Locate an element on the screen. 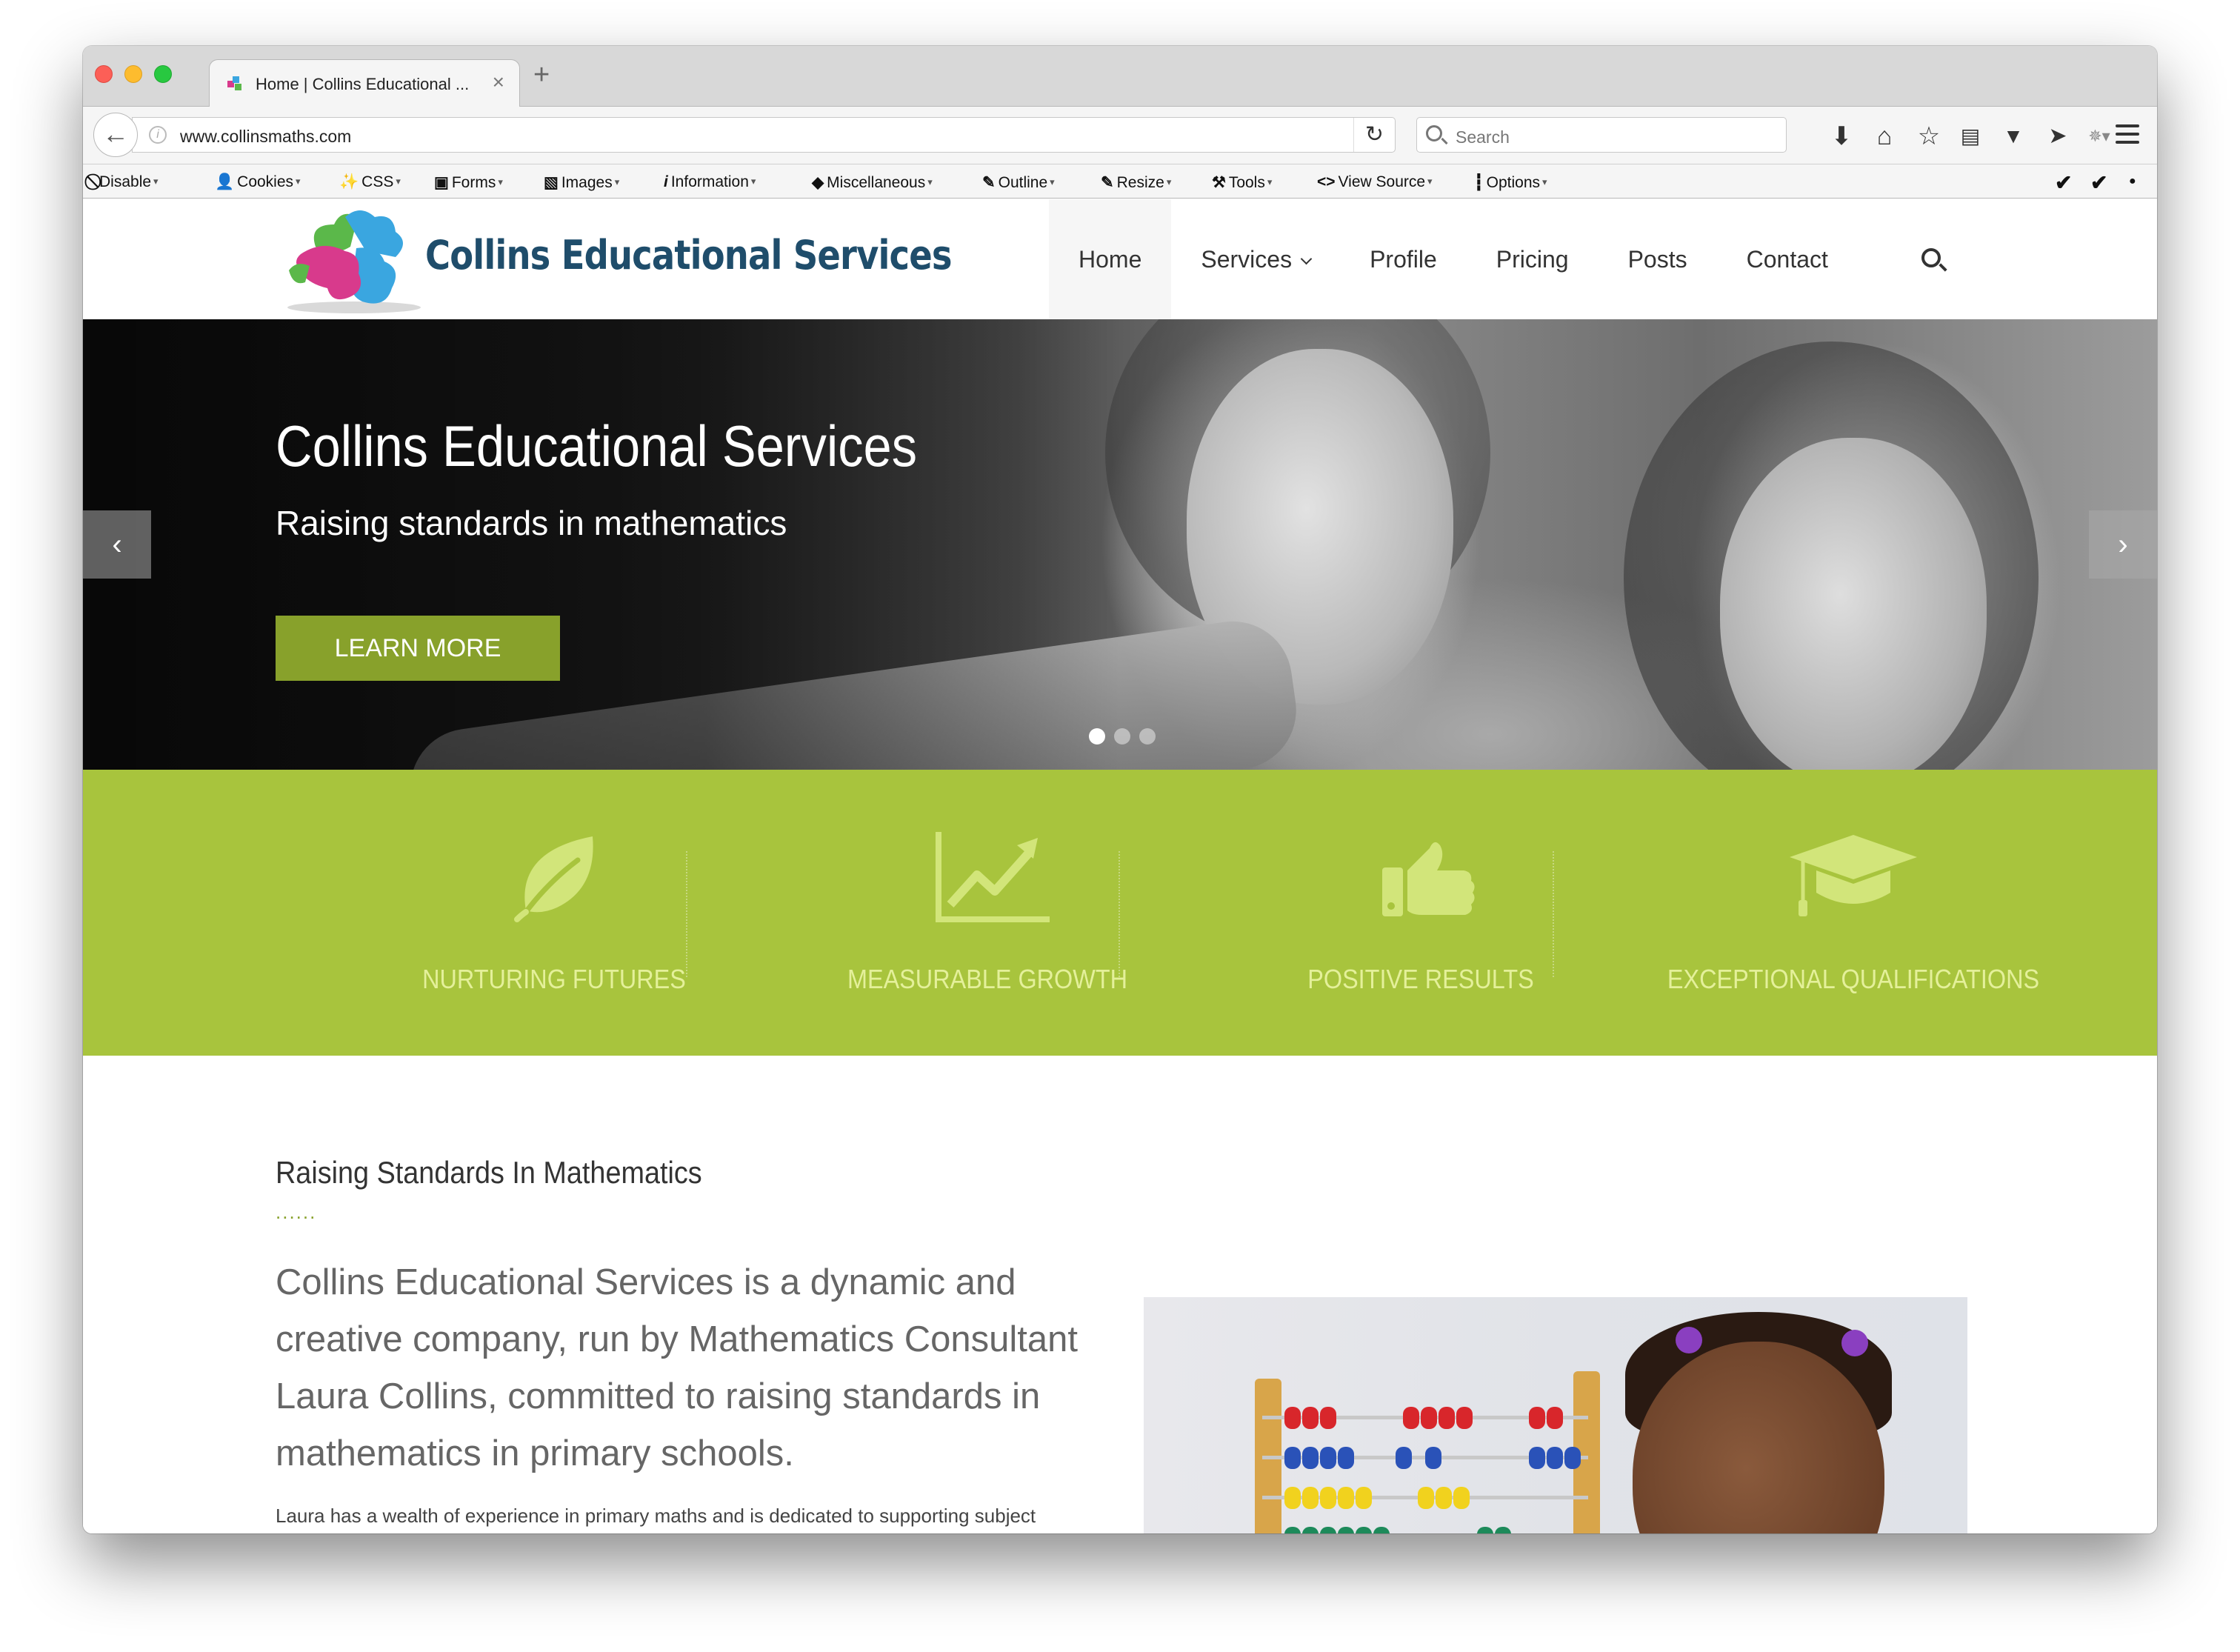  extension-icon: ✵▾ is located at coordinates (2099, 136).